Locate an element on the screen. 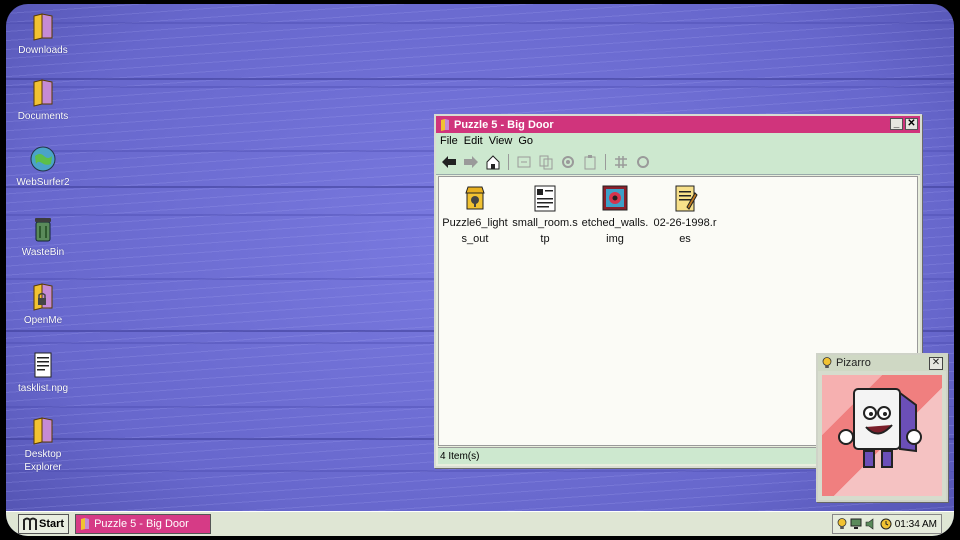  forward-button is located at coordinates (471, 162).